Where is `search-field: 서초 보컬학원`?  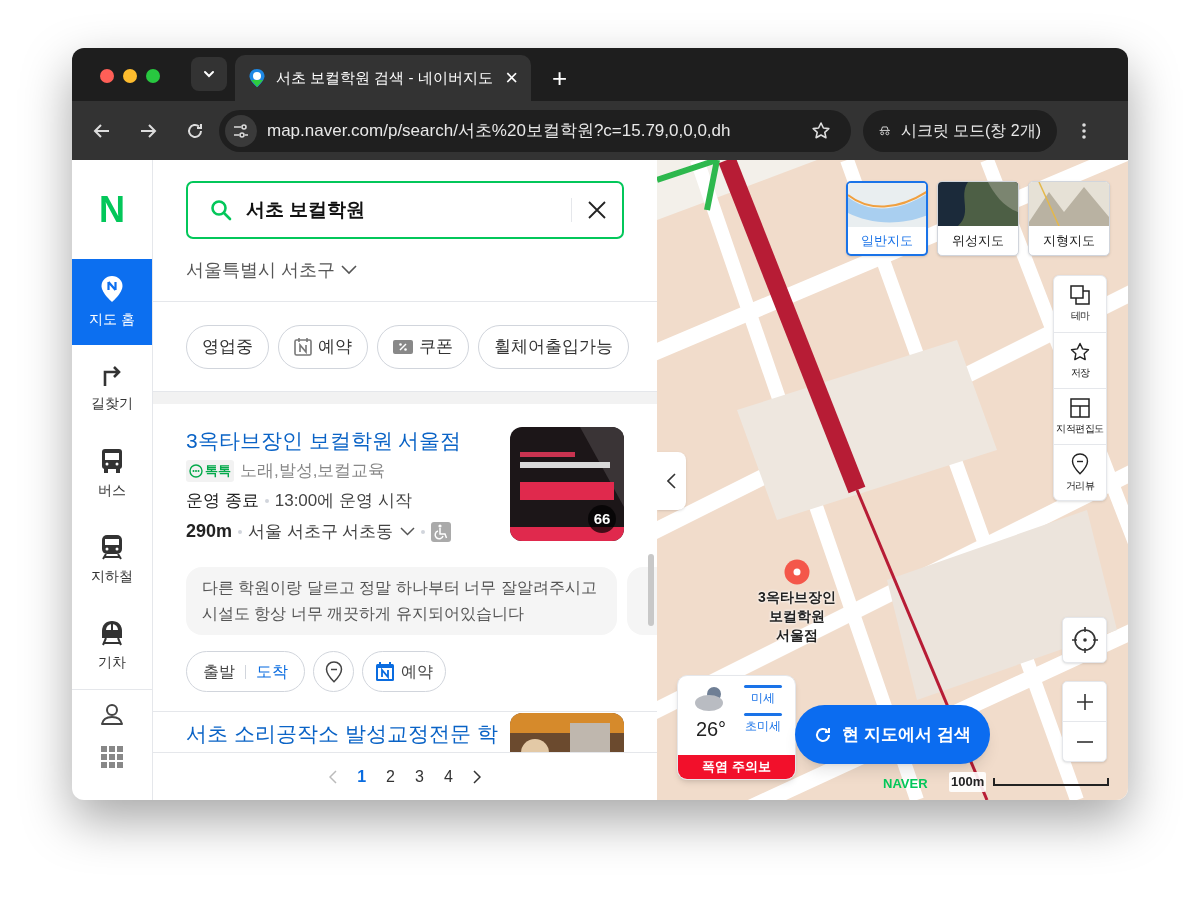
search-field: 서초 보컬학원 is located at coordinates (405, 210).